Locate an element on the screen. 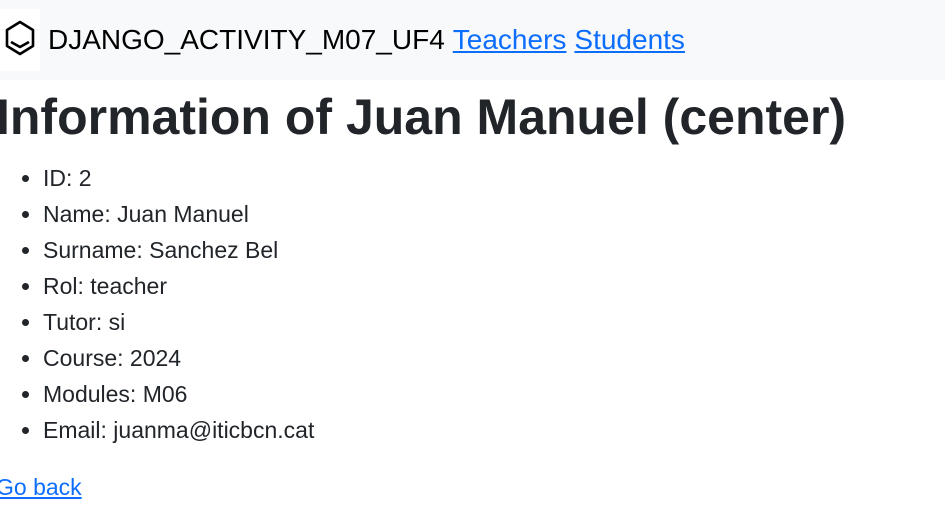 The width and height of the screenshot is (945, 523). detail-modules: Modules: M06 is located at coordinates (178, 394).